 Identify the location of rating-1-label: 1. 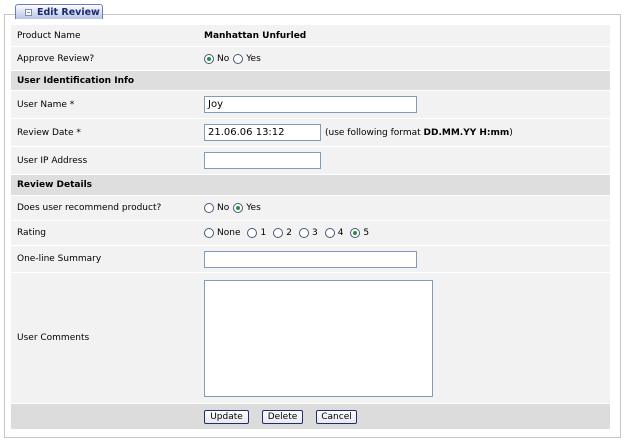
(263, 233).